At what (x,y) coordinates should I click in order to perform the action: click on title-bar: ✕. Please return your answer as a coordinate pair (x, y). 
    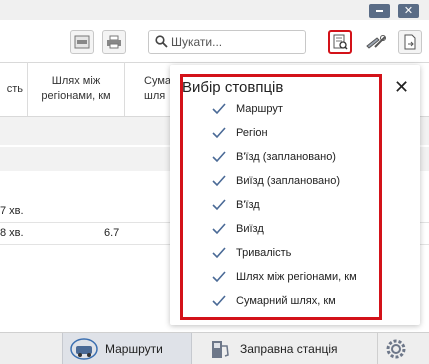
    Looking at the image, I should click on (214, 10).